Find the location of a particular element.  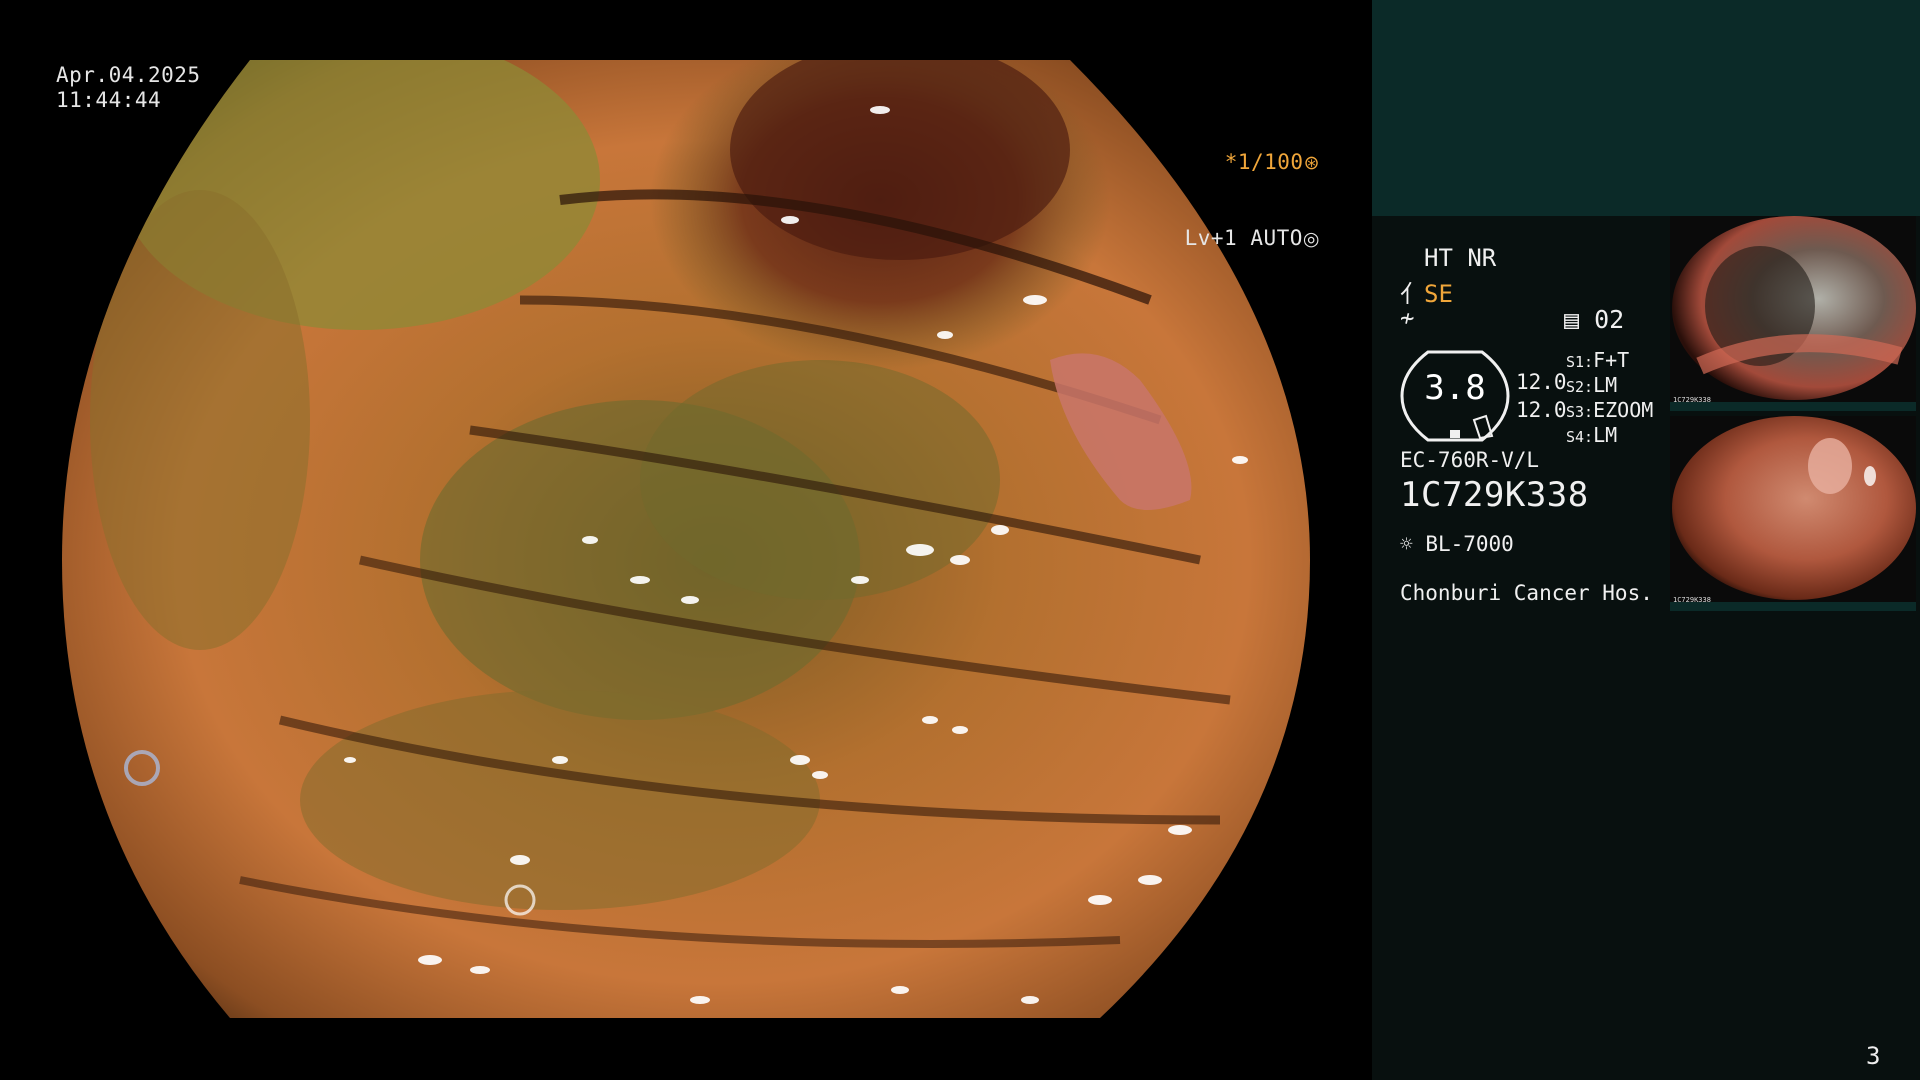

switch-row: S4:LM is located at coordinates (1591, 435).